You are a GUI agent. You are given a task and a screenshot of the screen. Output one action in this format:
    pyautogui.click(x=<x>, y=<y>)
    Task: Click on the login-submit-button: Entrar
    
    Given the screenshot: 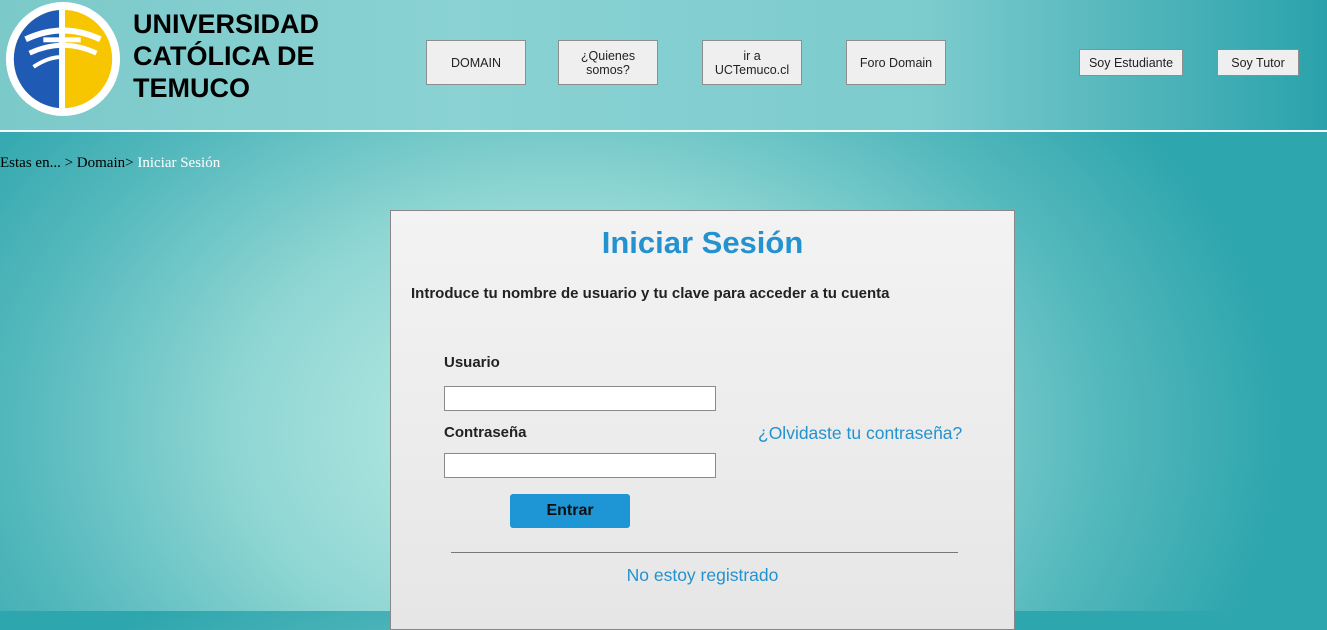 What is the action you would take?
    pyautogui.click(x=570, y=511)
    